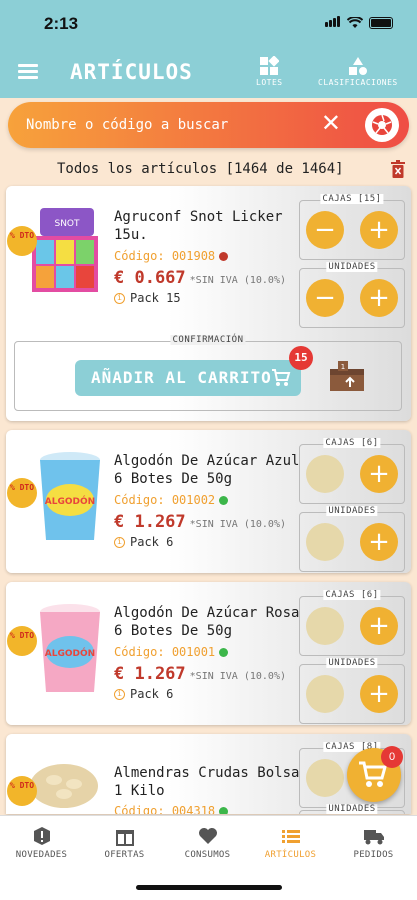 Image resolution: width=417 pixels, height=900 pixels. I want to click on status-icons, so click(359, 23).